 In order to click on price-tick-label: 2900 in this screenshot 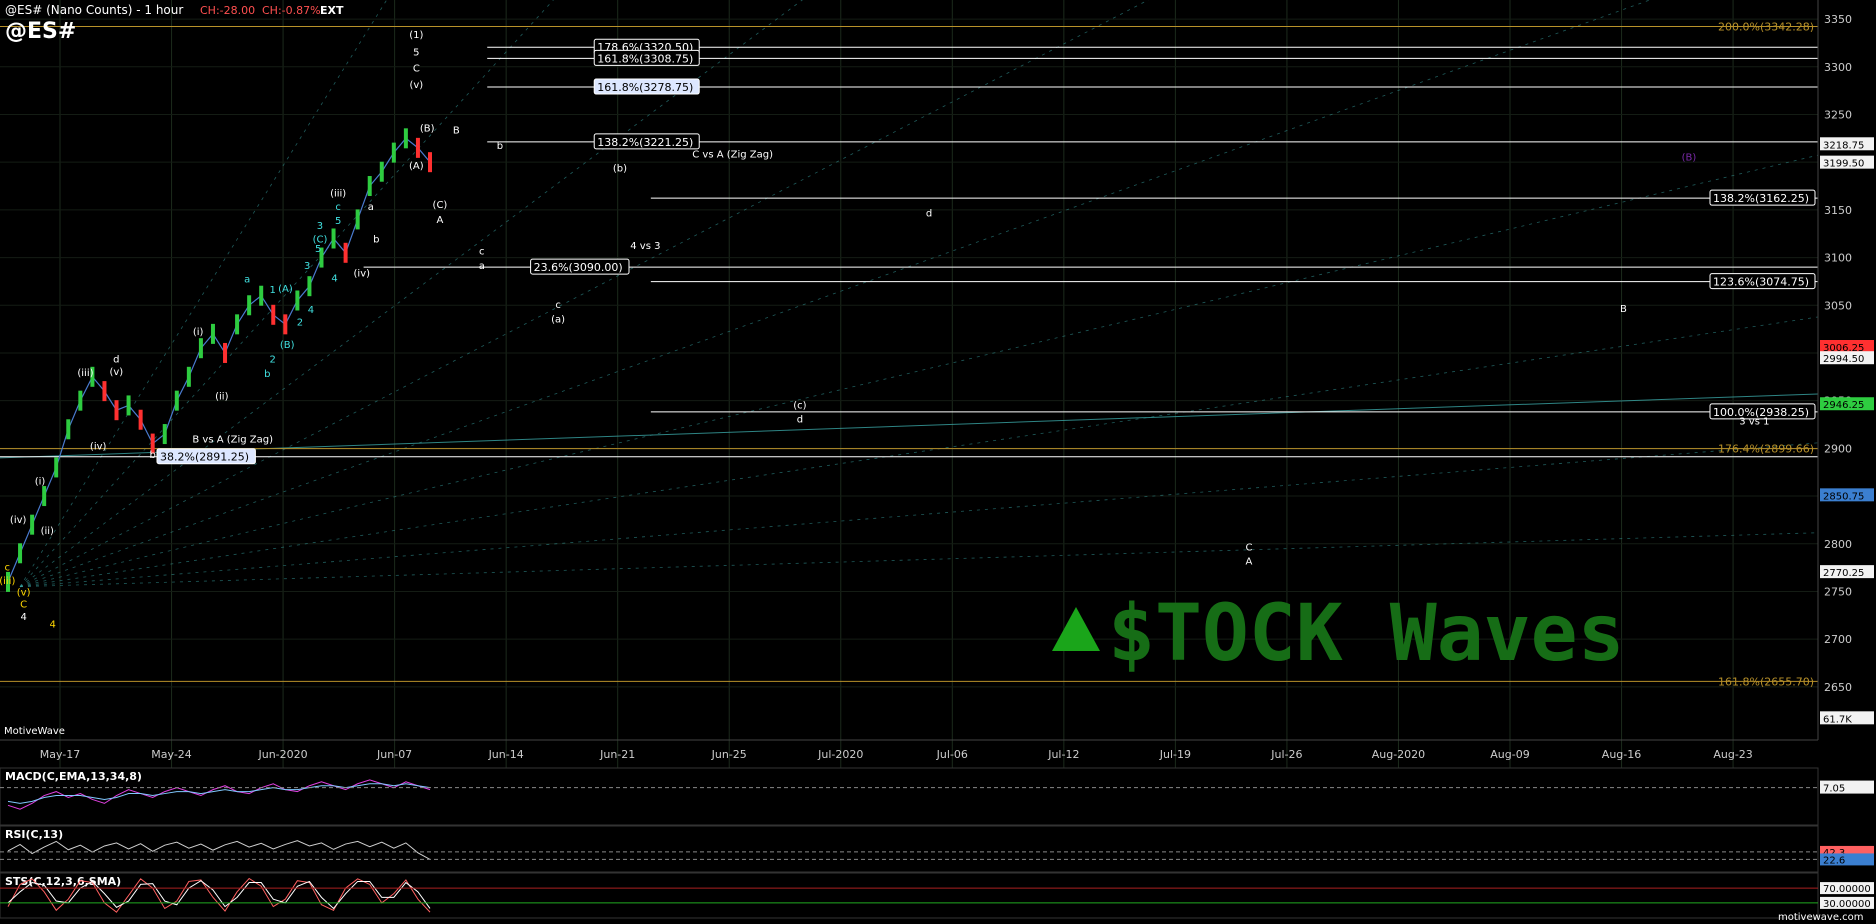, I will do `click(1838, 448)`.